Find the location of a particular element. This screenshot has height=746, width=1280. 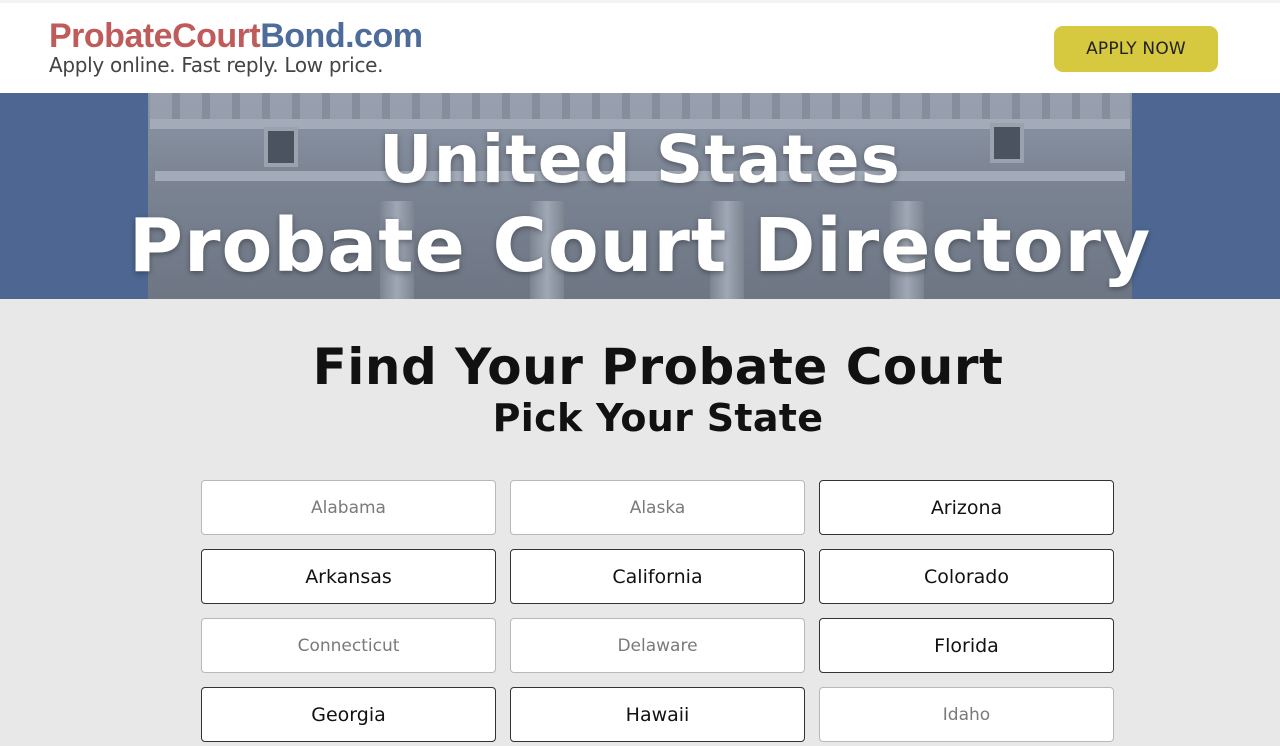

state-button: California is located at coordinates (657, 576).